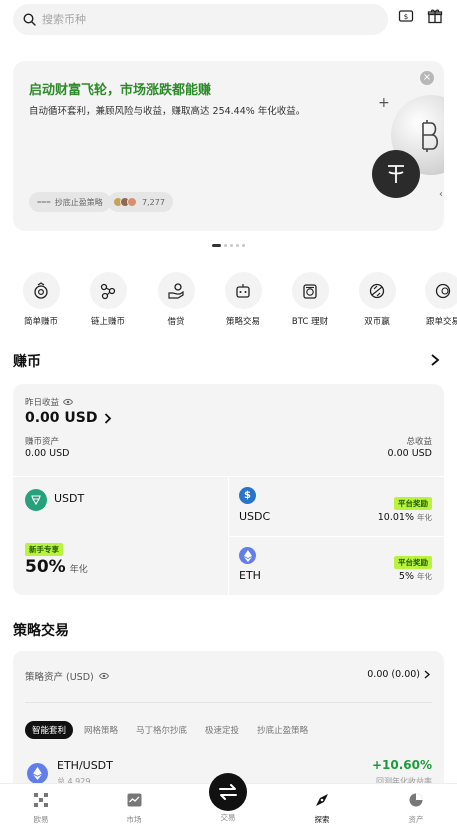  I want to click on tab-explore: 探索, so click(322, 808).